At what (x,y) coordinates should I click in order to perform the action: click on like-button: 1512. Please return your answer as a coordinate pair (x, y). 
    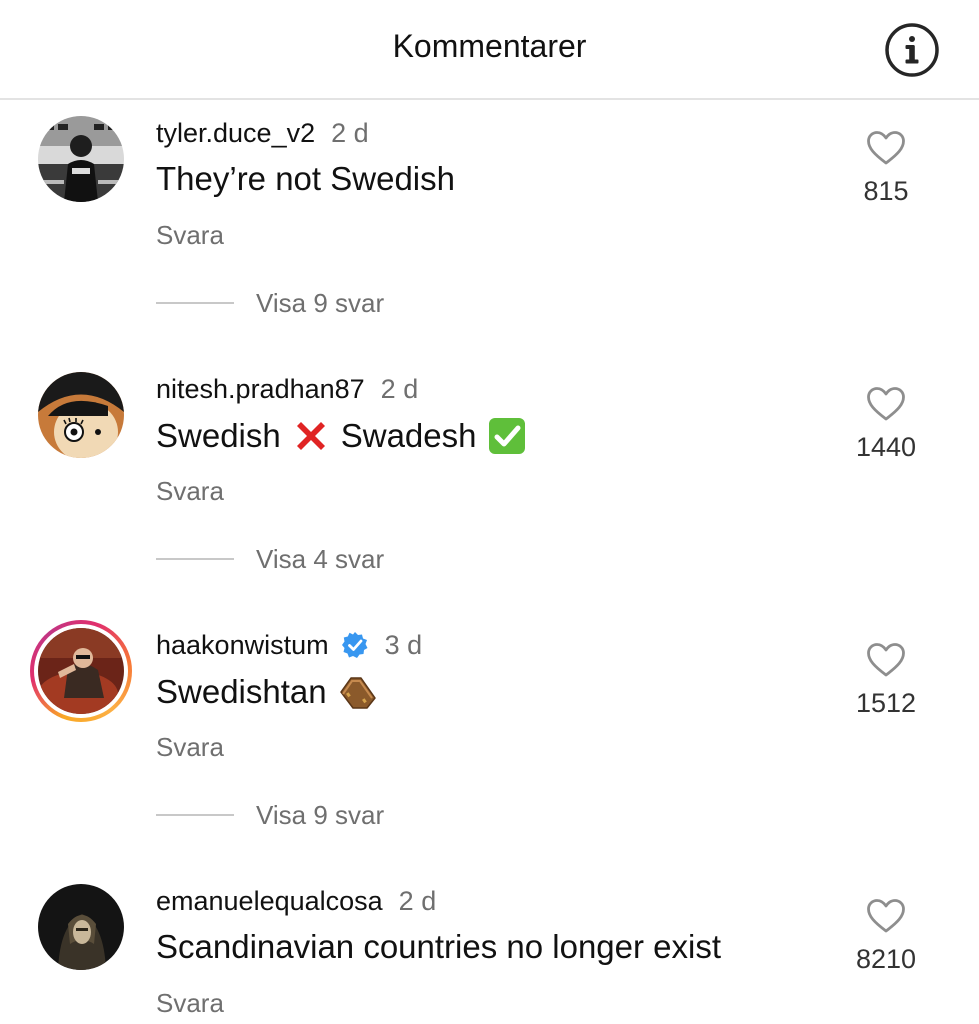
    Looking at the image, I should click on (886, 680).